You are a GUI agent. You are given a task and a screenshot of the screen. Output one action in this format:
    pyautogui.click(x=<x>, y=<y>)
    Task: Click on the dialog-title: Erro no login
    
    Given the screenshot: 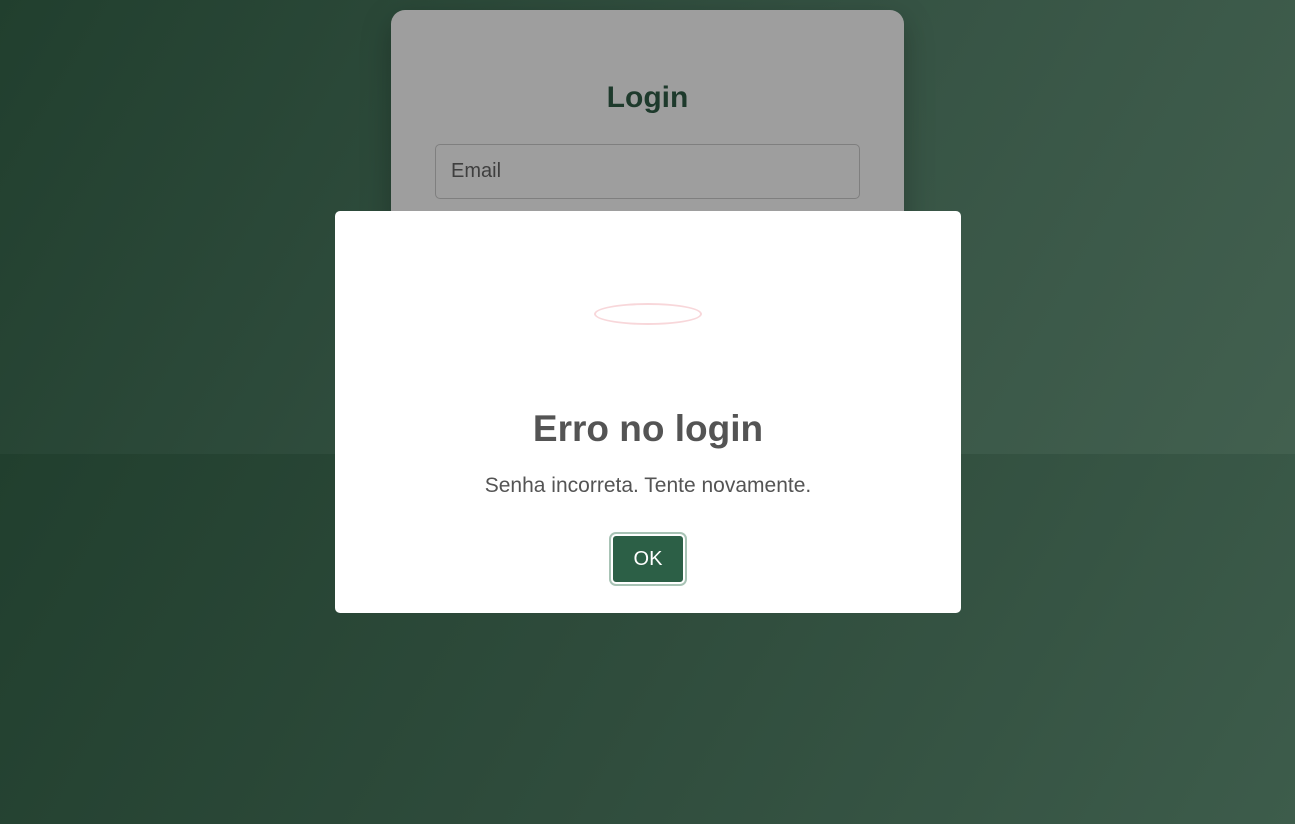 What is the action you would take?
    pyautogui.click(x=648, y=428)
    